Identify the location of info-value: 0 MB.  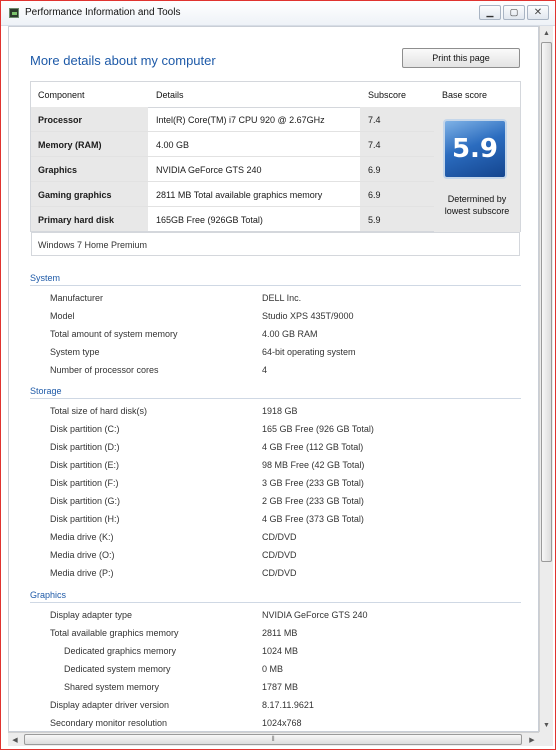
(273, 669).